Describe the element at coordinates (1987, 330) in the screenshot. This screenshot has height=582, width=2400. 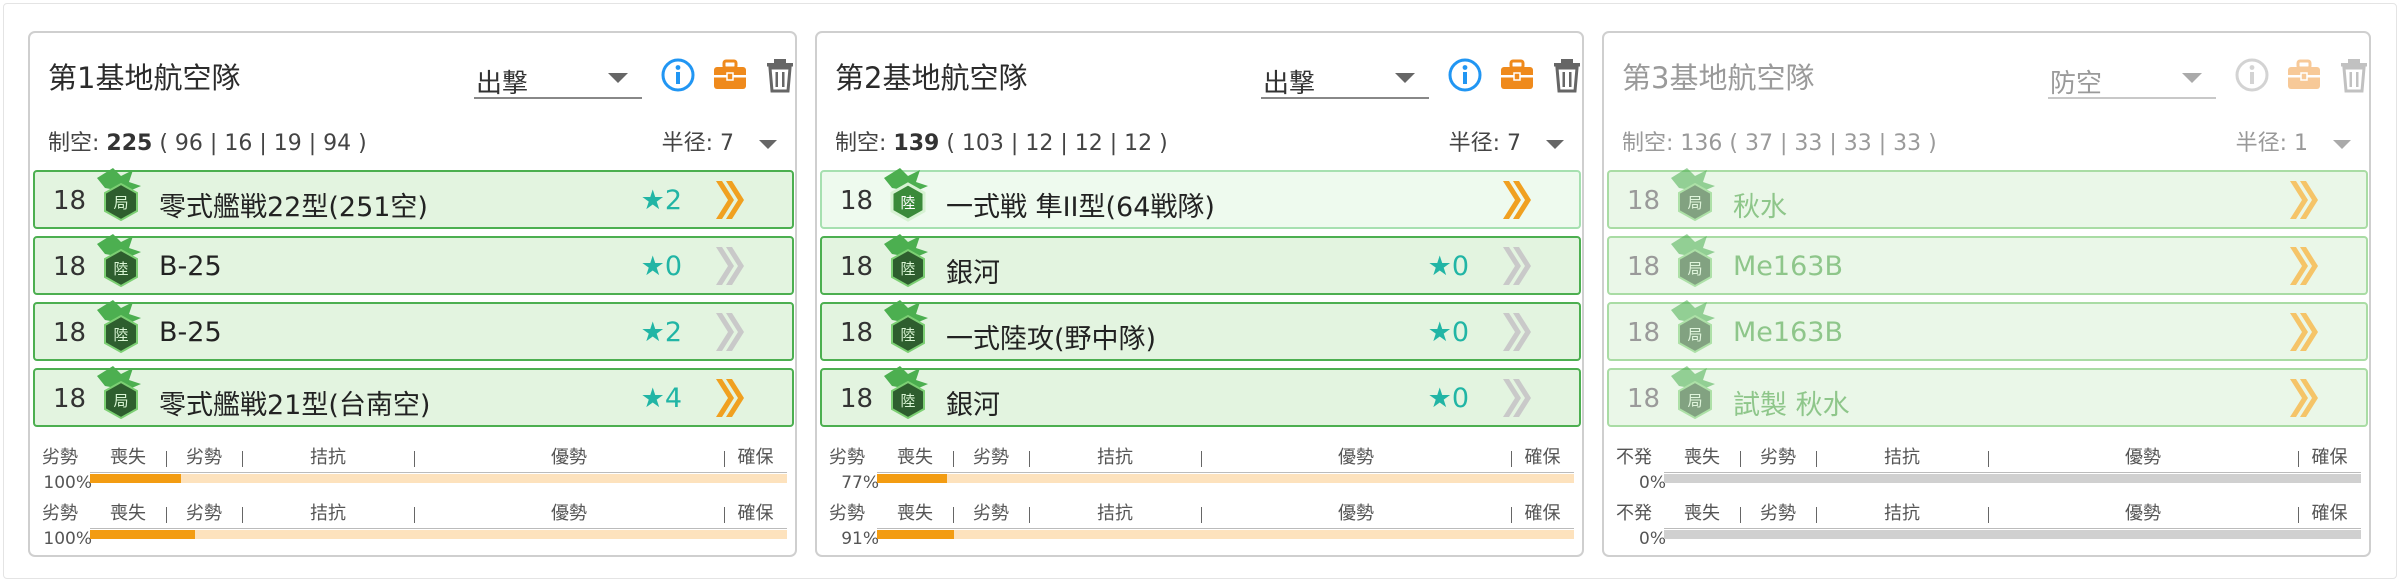
I see `plane-slot-3: 18 局 Me163B` at that location.